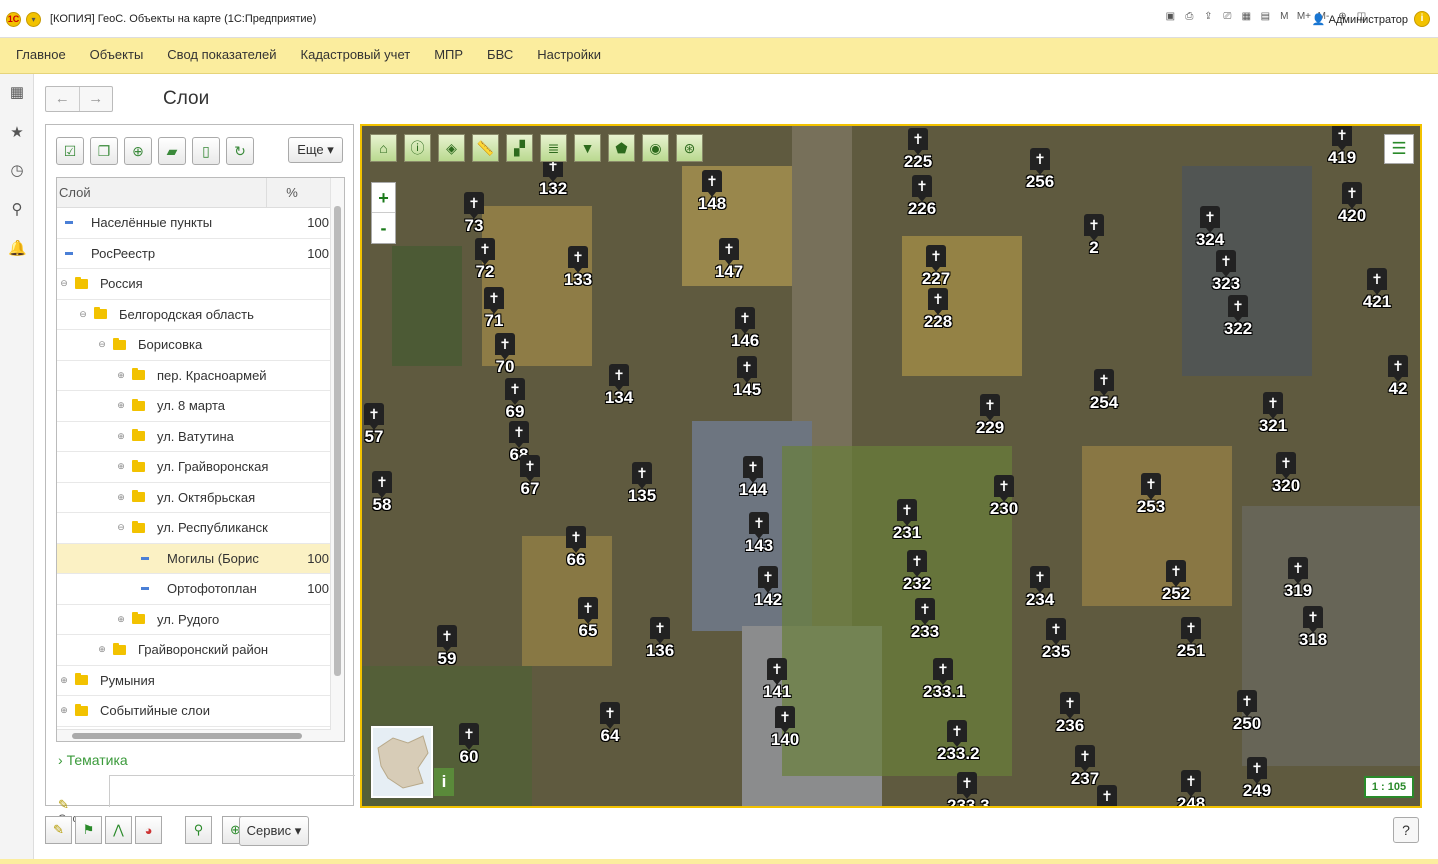  Describe the element at coordinates (1313, 628) in the screenshot. I see `grave-marker: ✝ 318` at that location.